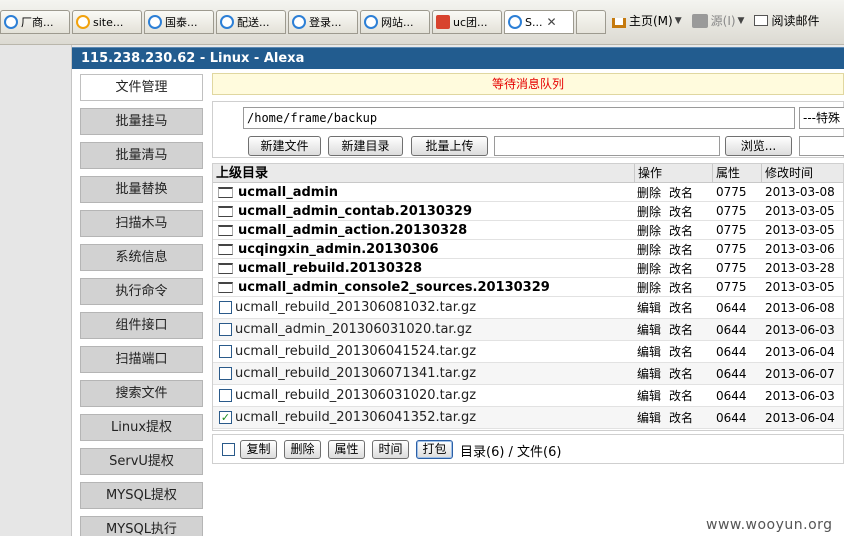 The image size is (844, 536). Describe the element at coordinates (284, 146) in the screenshot. I see `new-file-button: 新建文件` at that location.